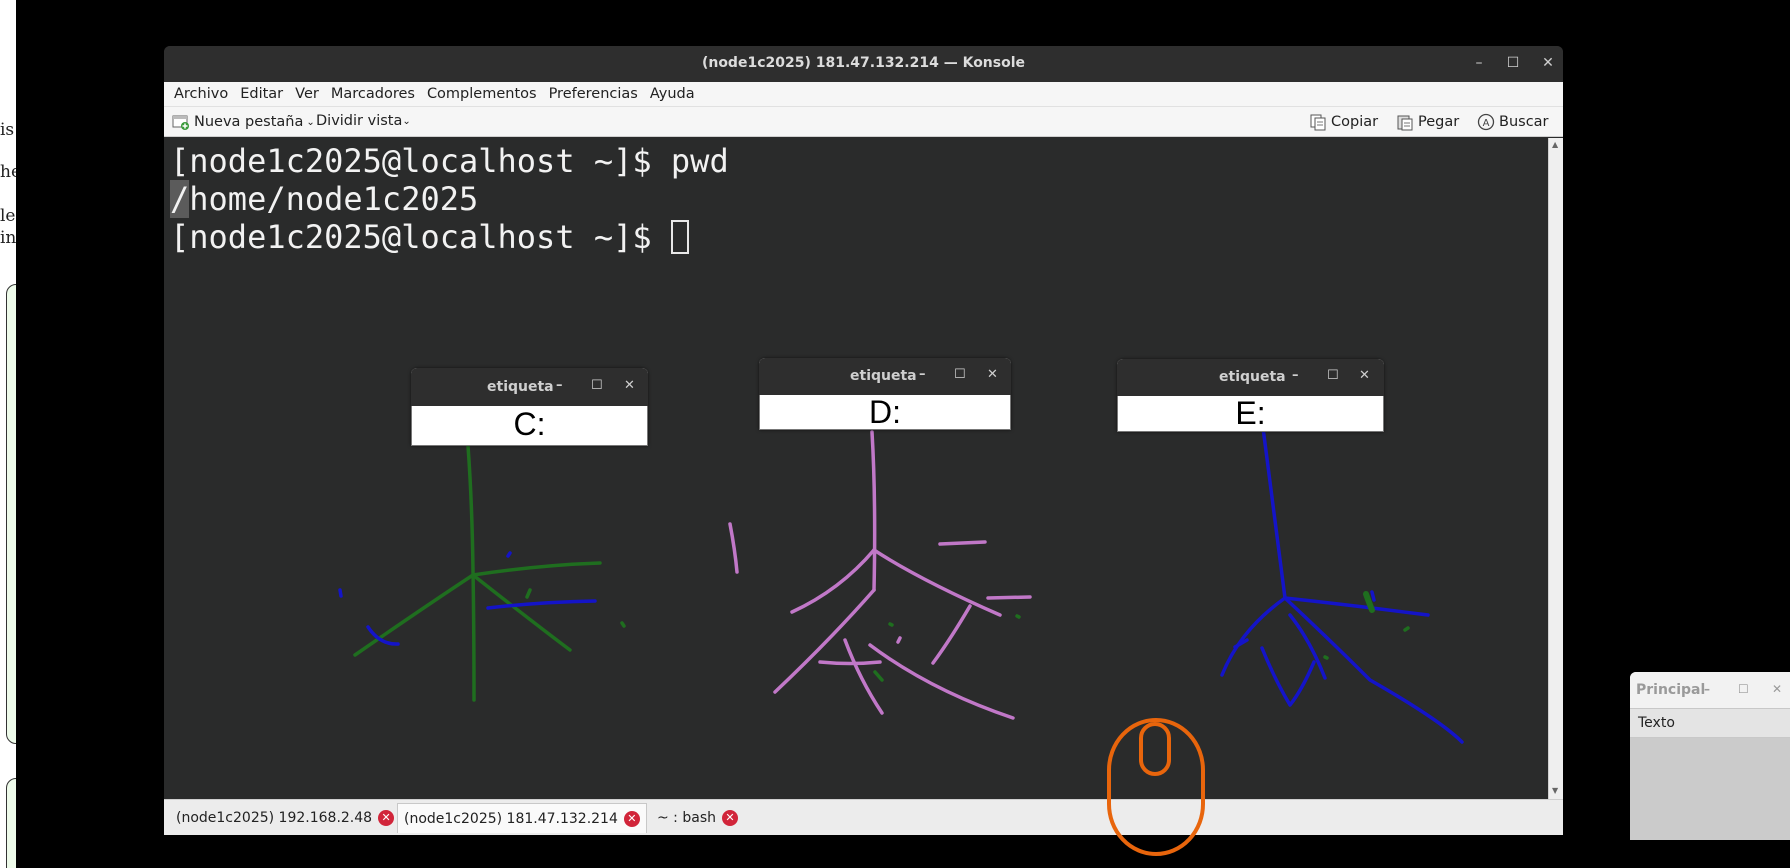 The width and height of the screenshot is (1790, 868). What do you see at coordinates (885, 412) in the screenshot?
I see `etiqueta-label: D:` at bounding box center [885, 412].